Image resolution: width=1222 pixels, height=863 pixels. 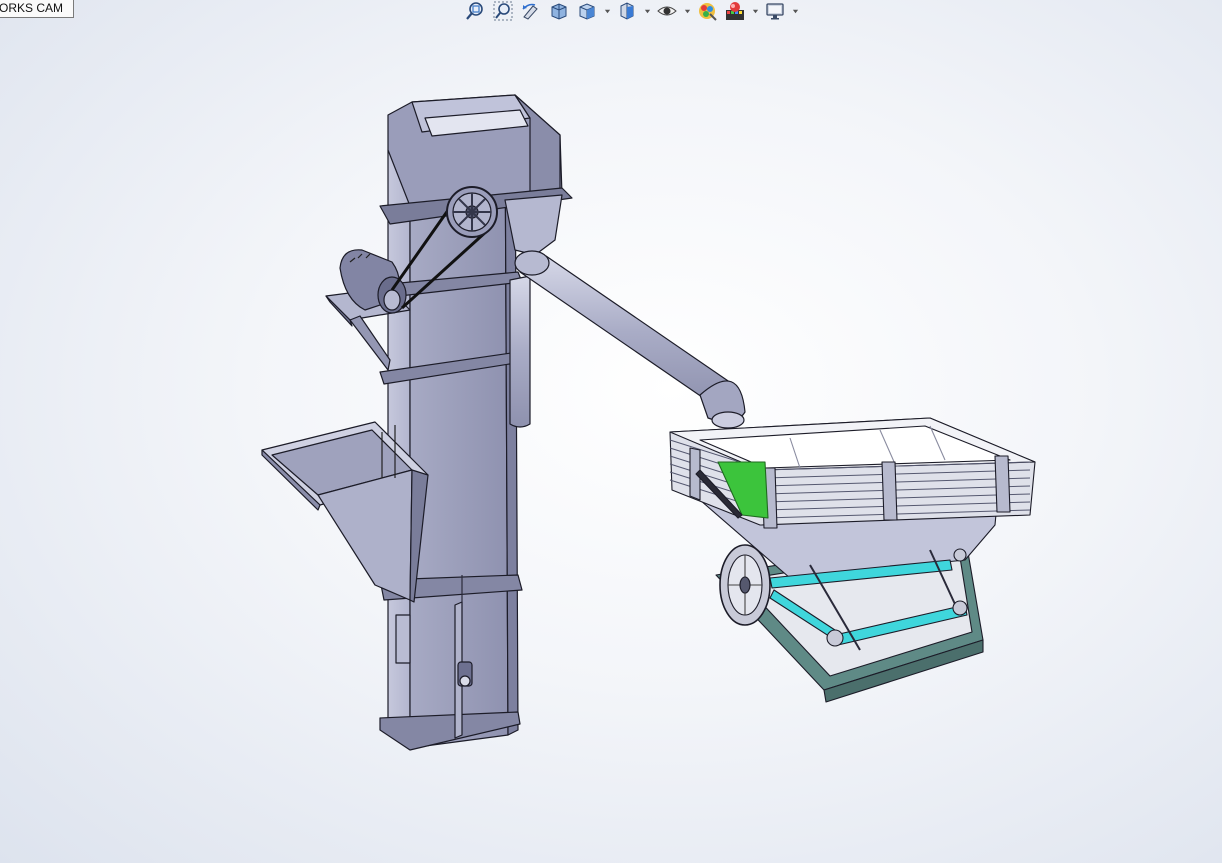 What do you see at coordinates (852, 560) in the screenshot?
I see `vibrating-screen` at bounding box center [852, 560].